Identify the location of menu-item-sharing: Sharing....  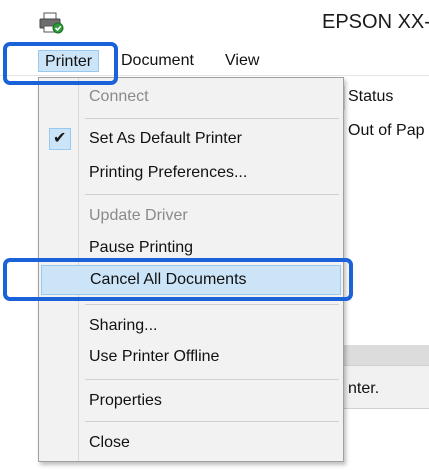
(191, 326).